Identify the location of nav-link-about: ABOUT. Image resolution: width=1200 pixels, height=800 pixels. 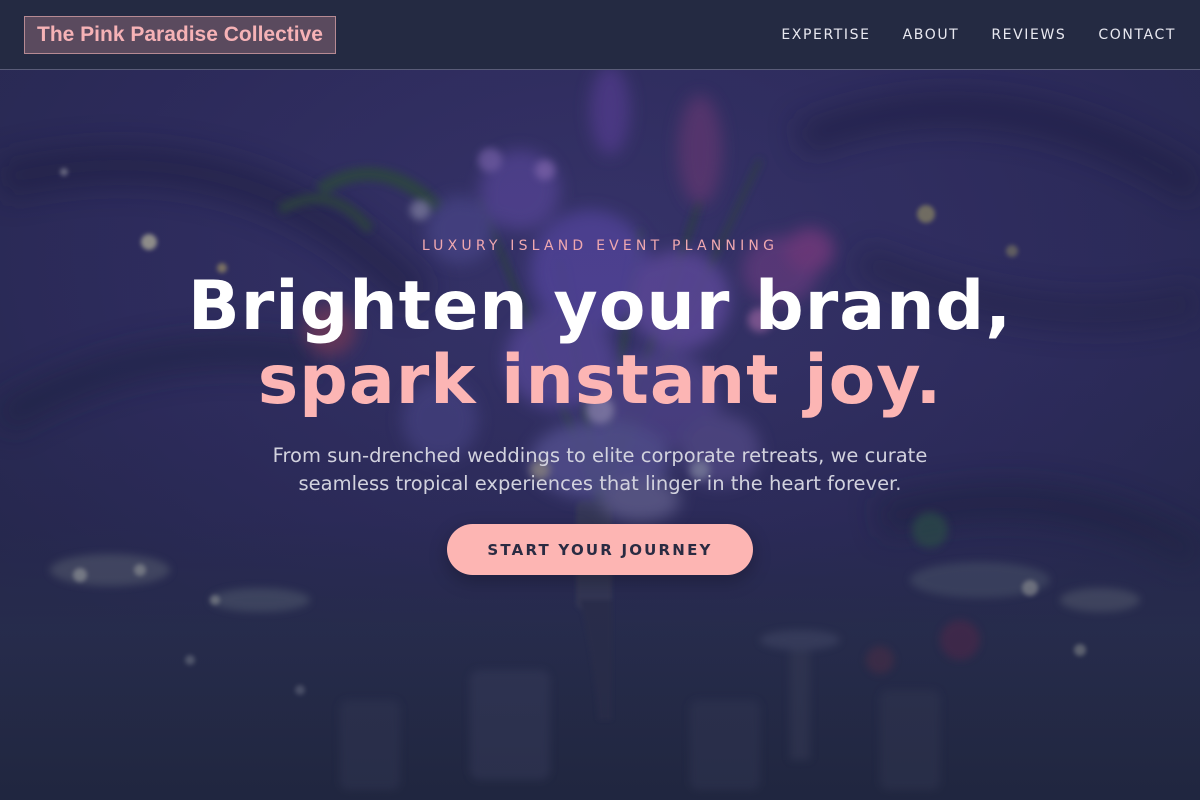
(931, 35).